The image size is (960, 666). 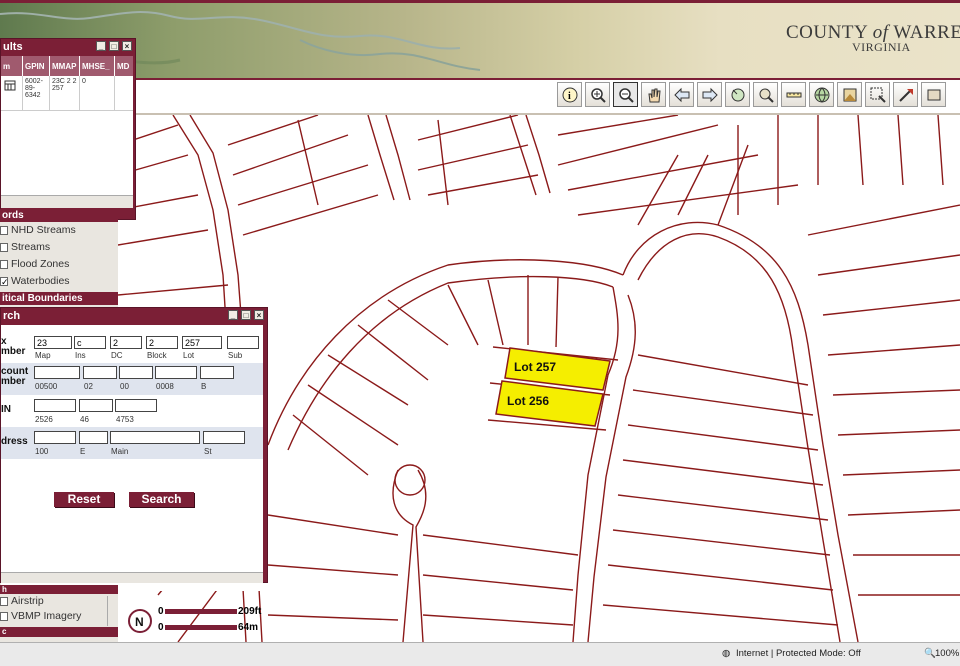 I want to click on back-icon, so click(x=681, y=94).